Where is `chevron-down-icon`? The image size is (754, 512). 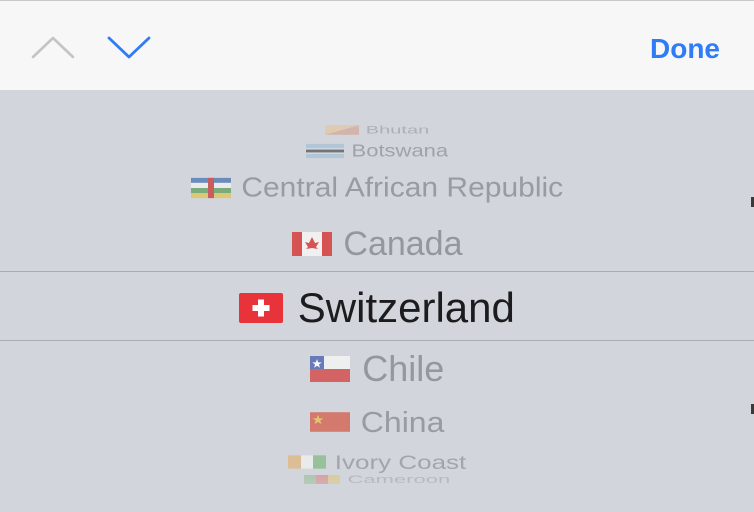
chevron-down-icon is located at coordinates (129, 47).